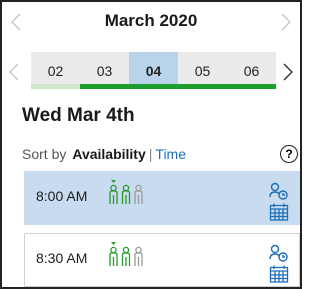 The width and height of the screenshot is (320, 289). I want to click on day-cell: 03, so click(104, 70).